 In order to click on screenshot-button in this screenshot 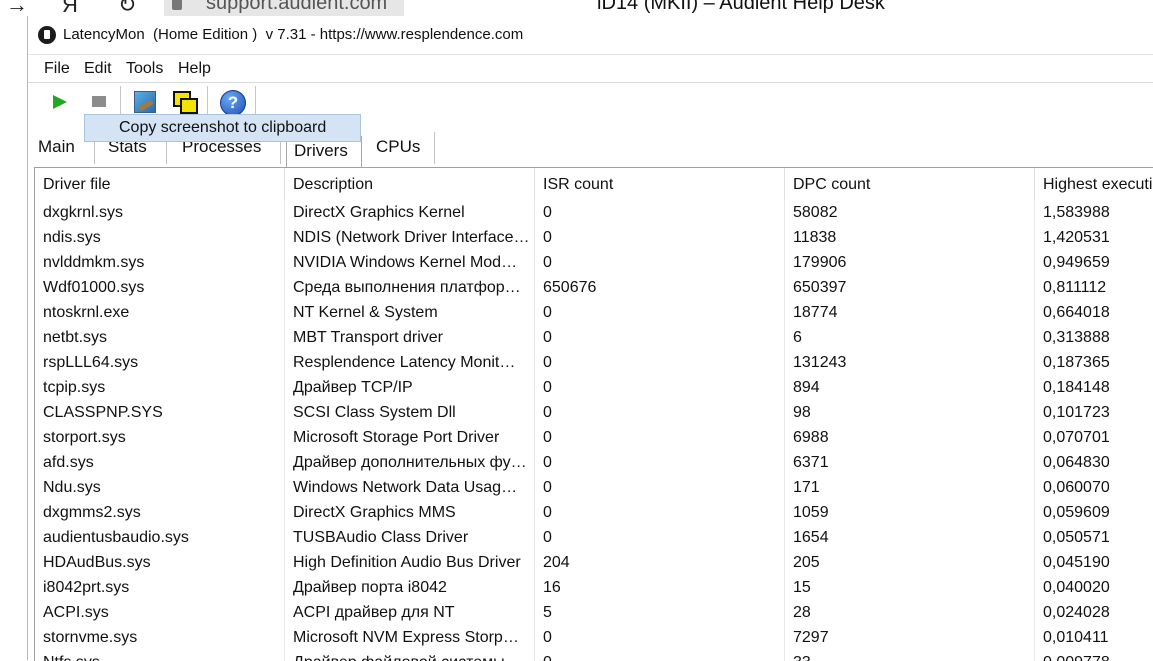, I will do `click(144, 102)`.